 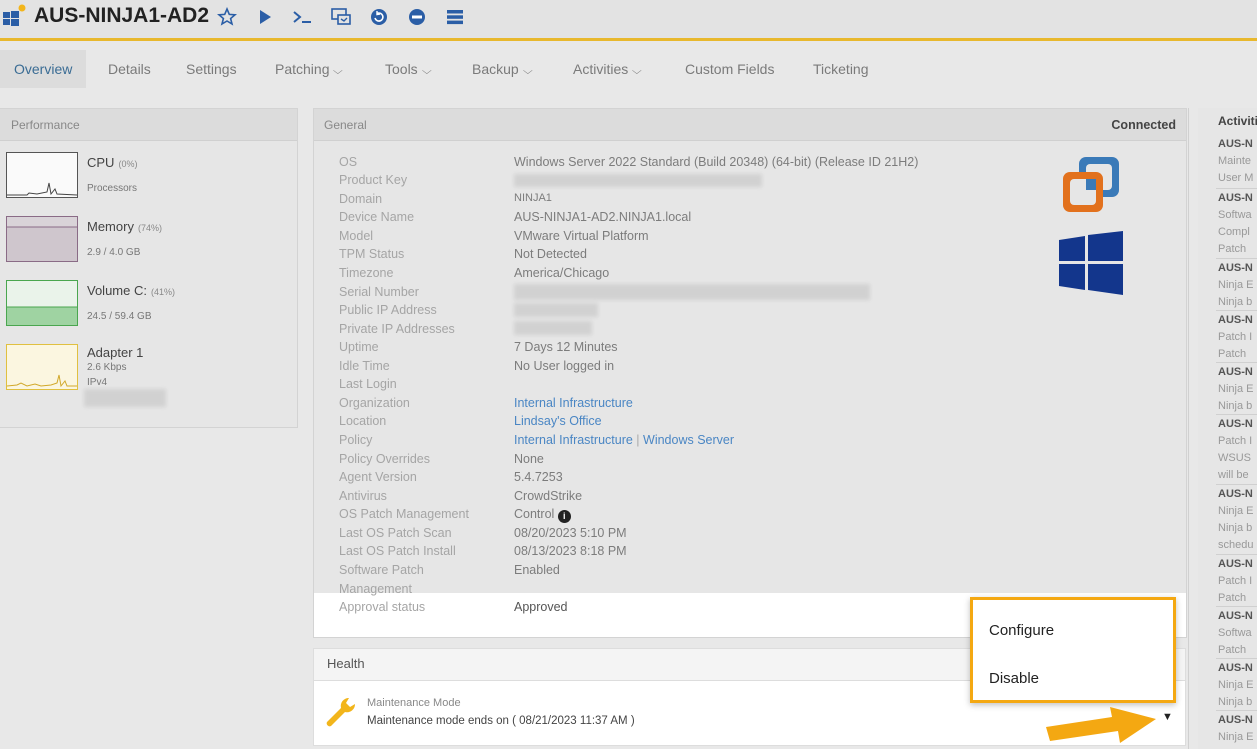 What do you see at coordinates (379, 17) in the screenshot?
I see `restart-icon` at bounding box center [379, 17].